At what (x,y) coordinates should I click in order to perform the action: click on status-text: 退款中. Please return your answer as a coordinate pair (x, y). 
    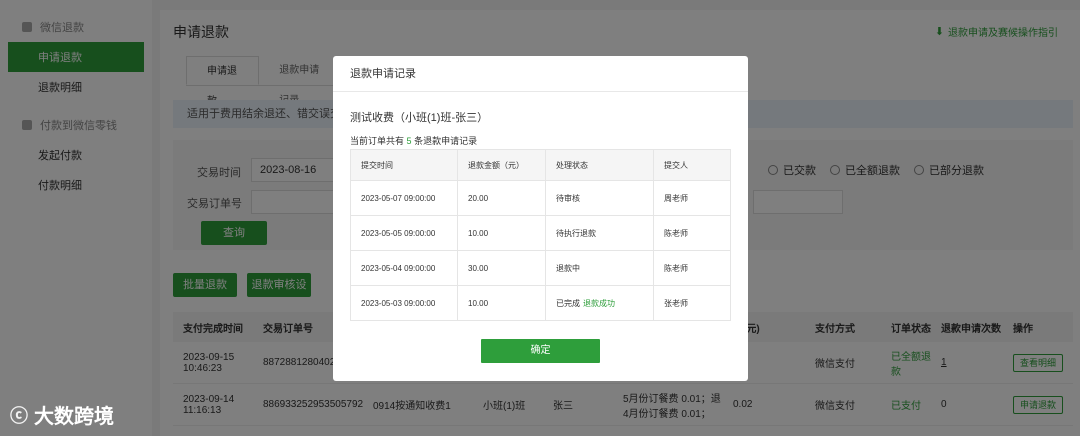
    Looking at the image, I should click on (568, 268).